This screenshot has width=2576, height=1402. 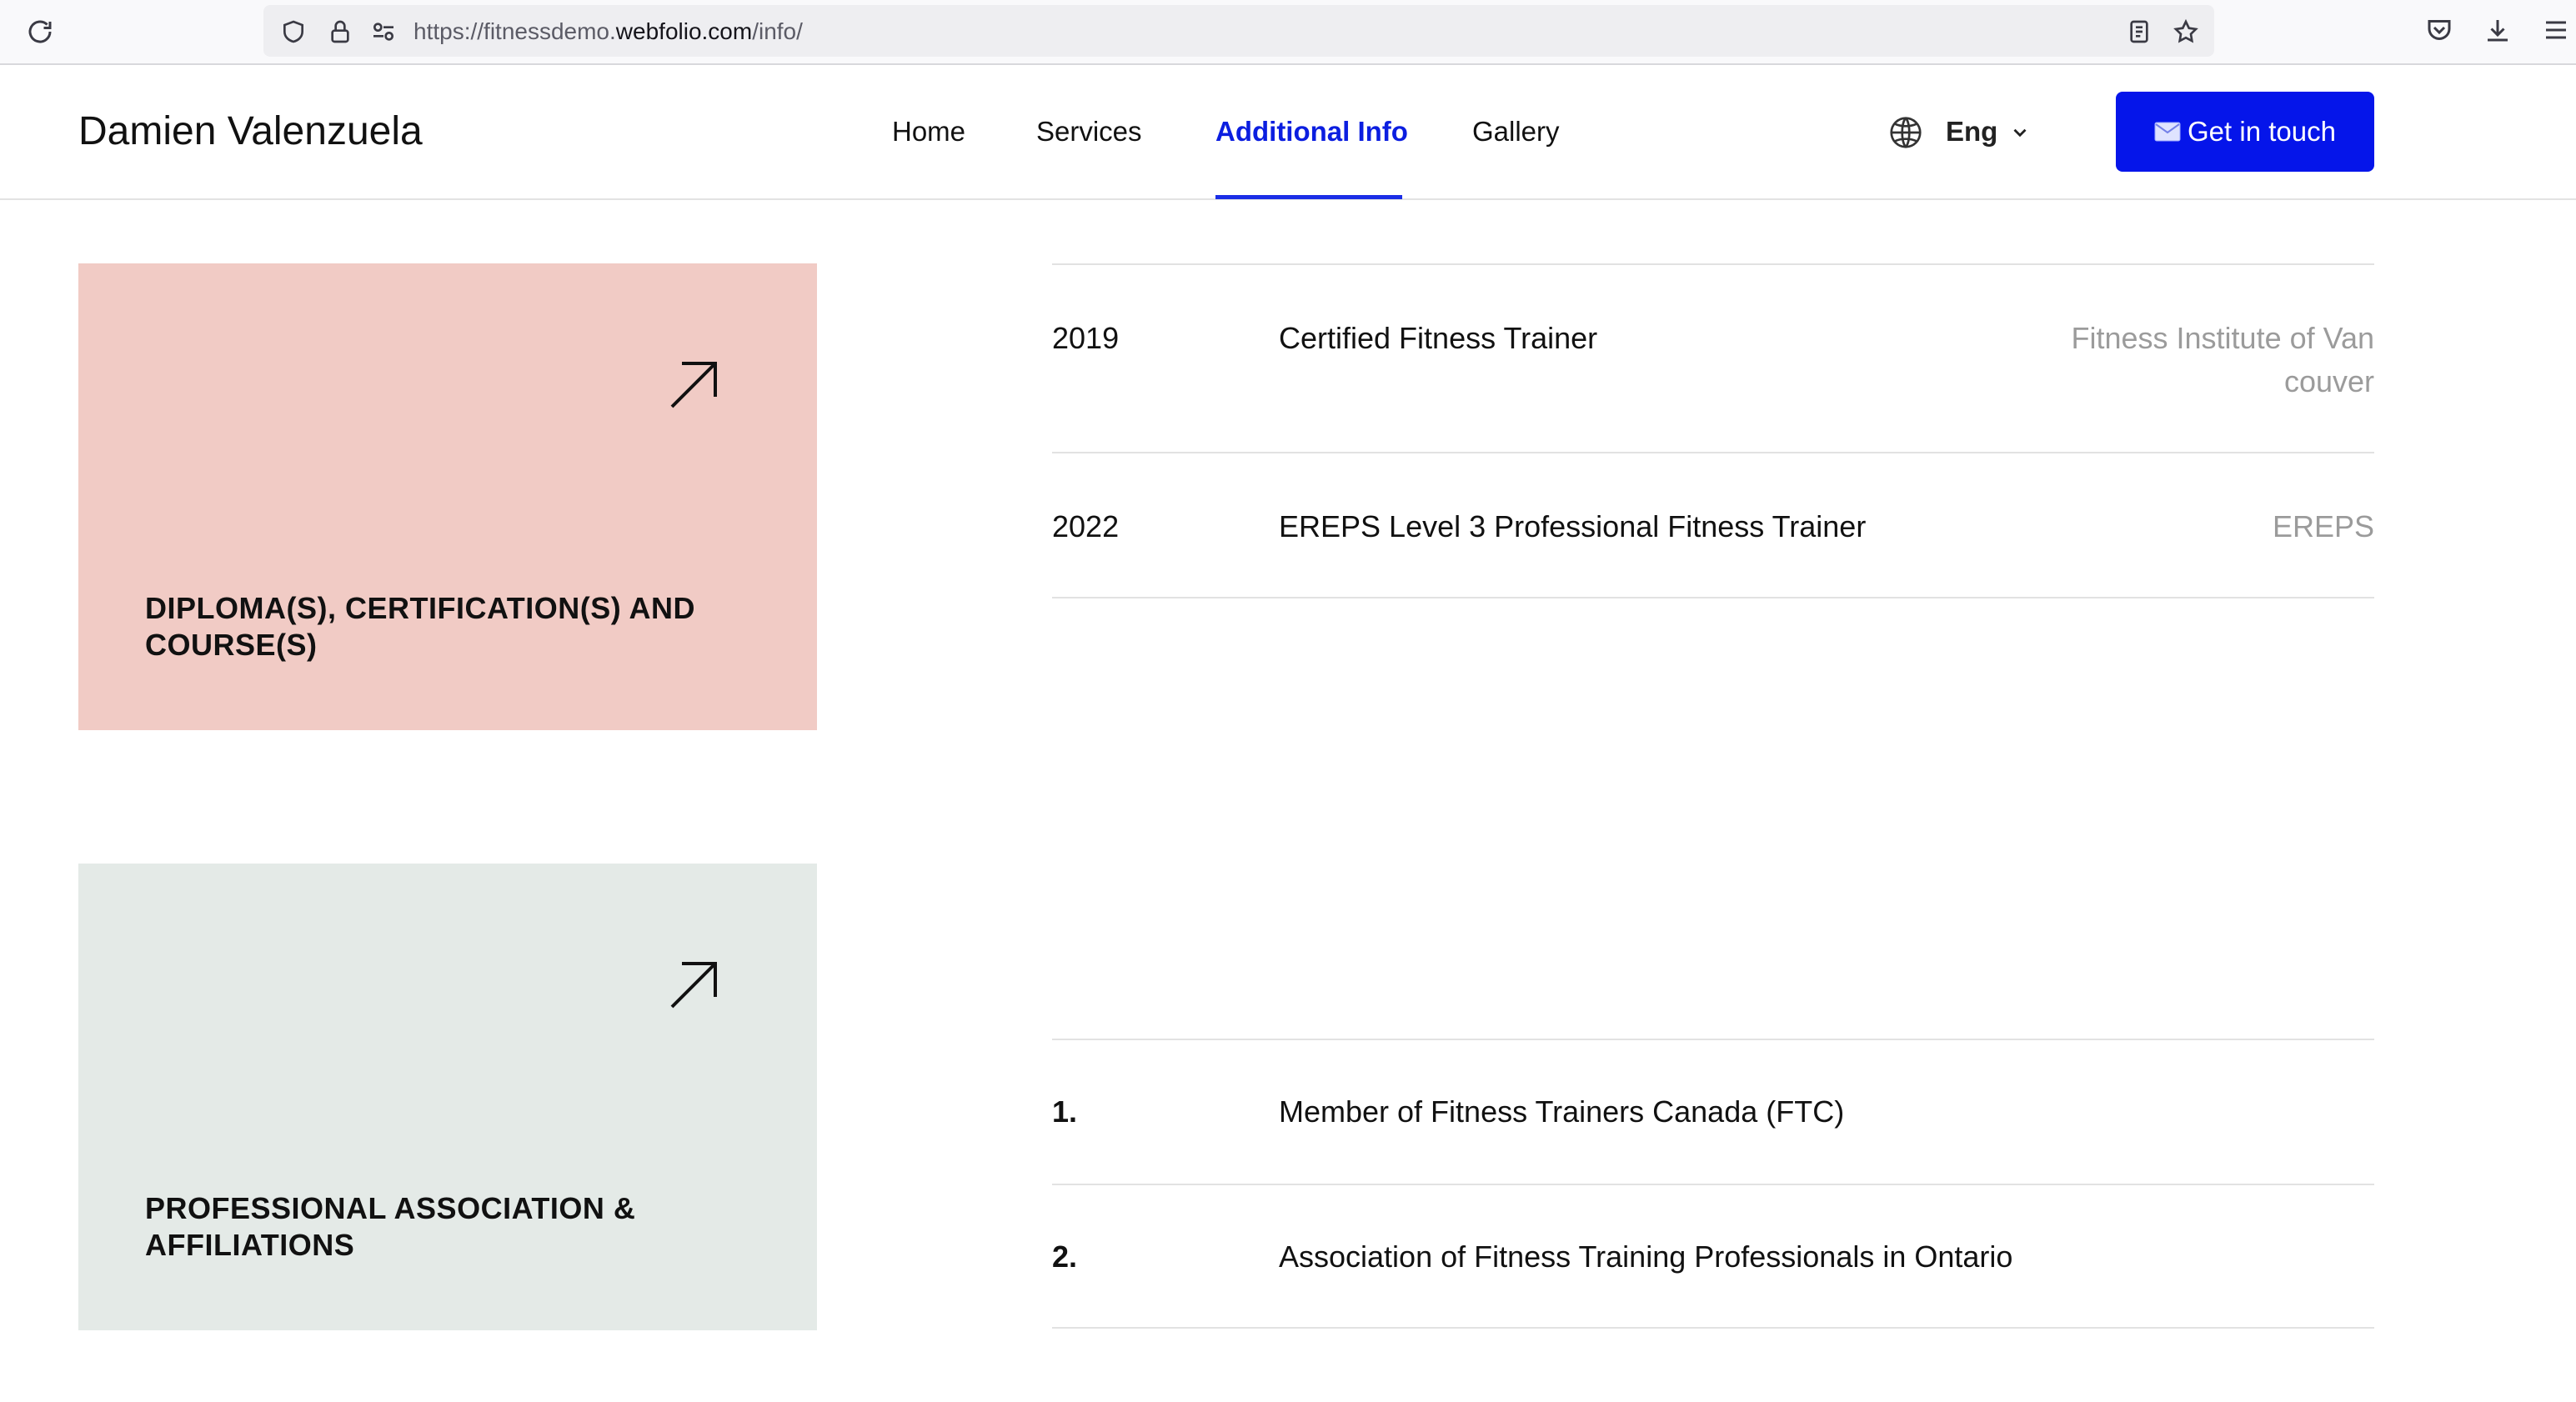 What do you see at coordinates (1089, 131) in the screenshot?
I see `nav-services: Services` at bounding box center [1089, 131].